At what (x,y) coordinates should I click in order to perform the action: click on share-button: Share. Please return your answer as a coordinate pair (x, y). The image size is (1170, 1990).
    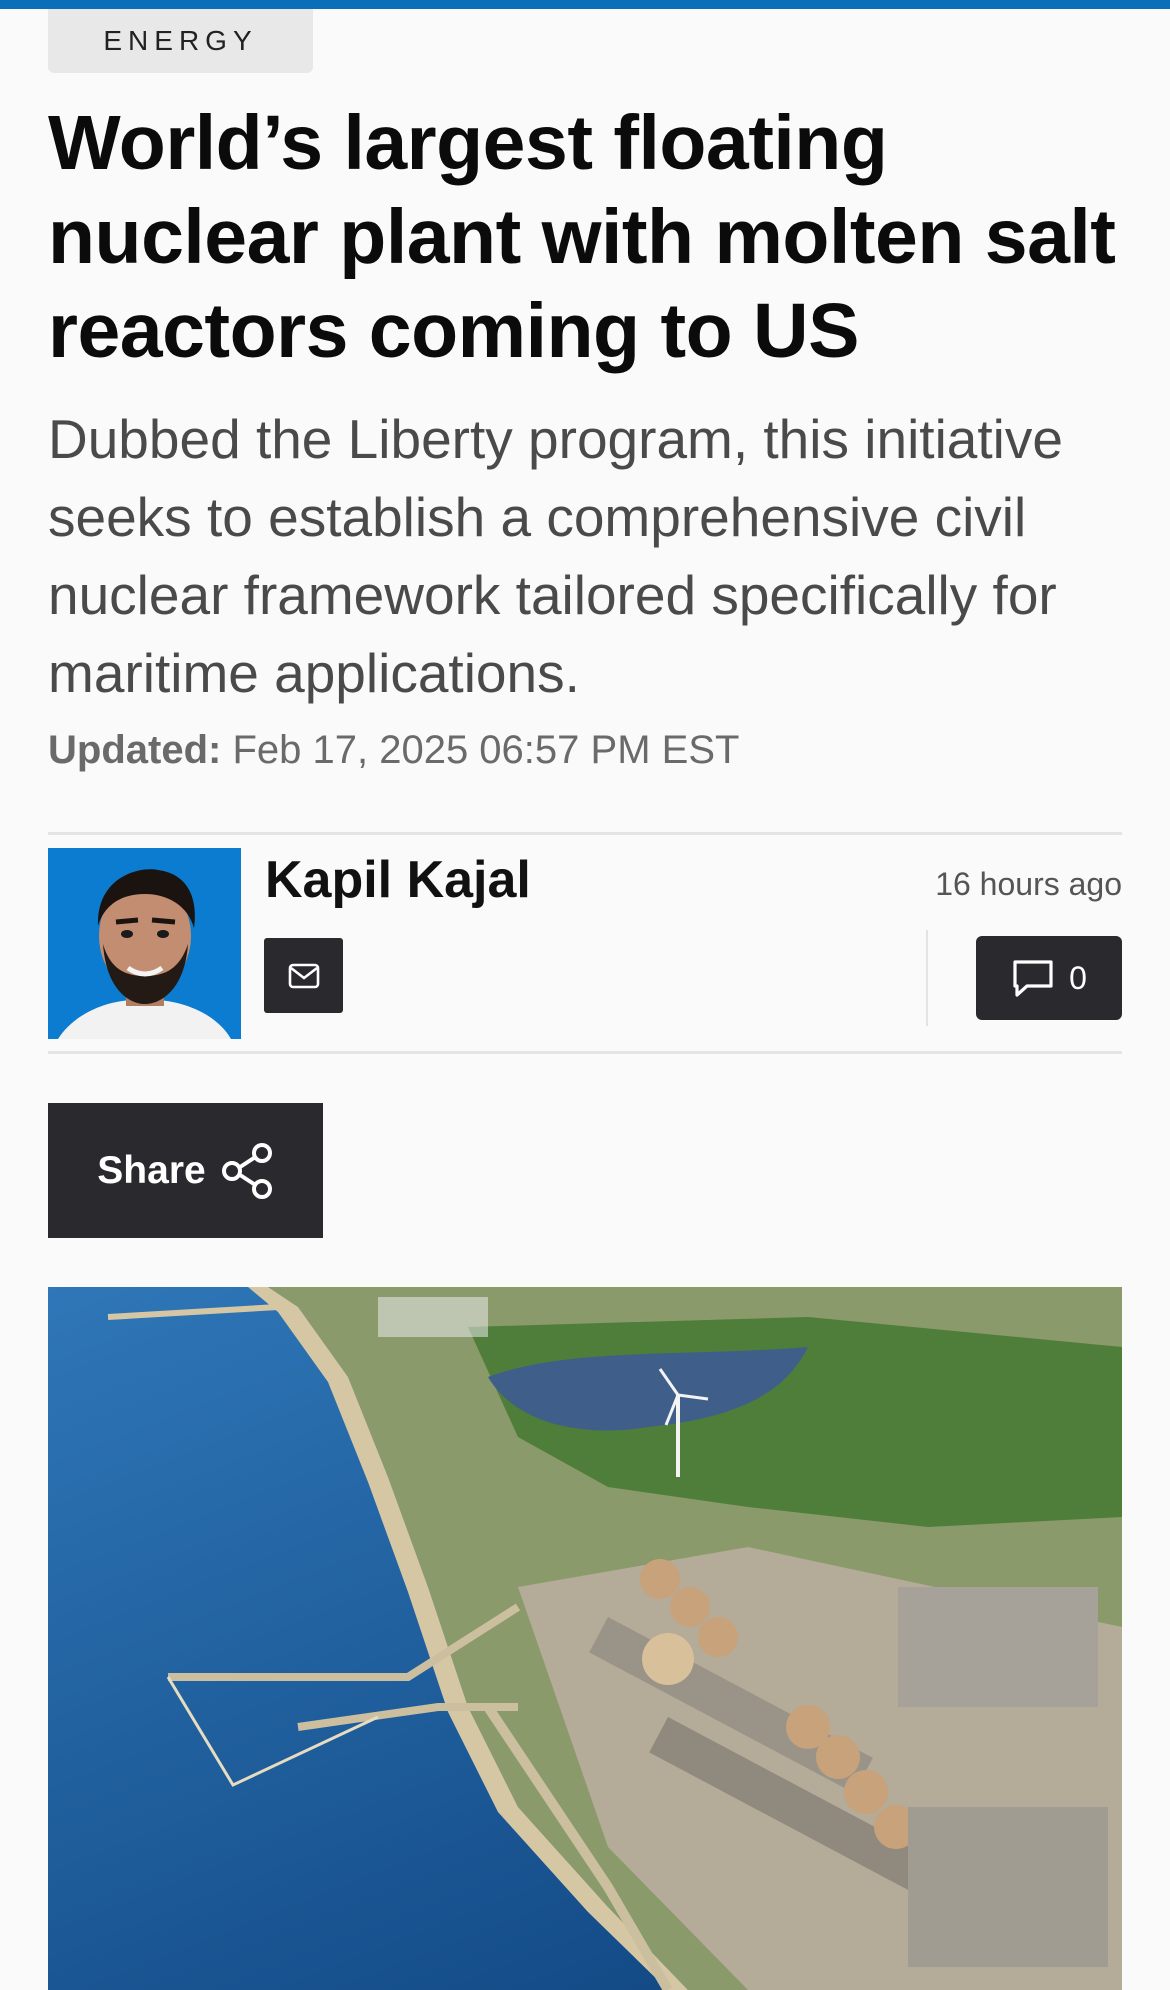
    Looking at the image, I should click on (185, 1170).